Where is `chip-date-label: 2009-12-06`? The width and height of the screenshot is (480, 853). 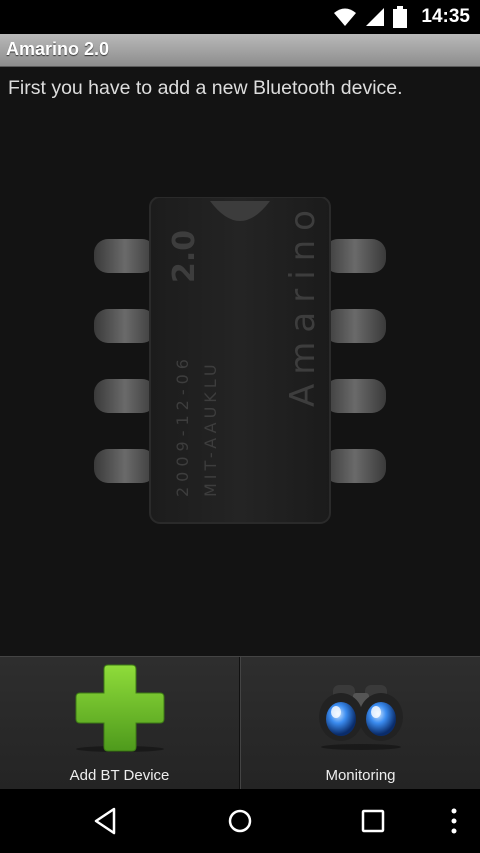 chip-date-label: 2009-12-06 is located at coordinates (182, 425).